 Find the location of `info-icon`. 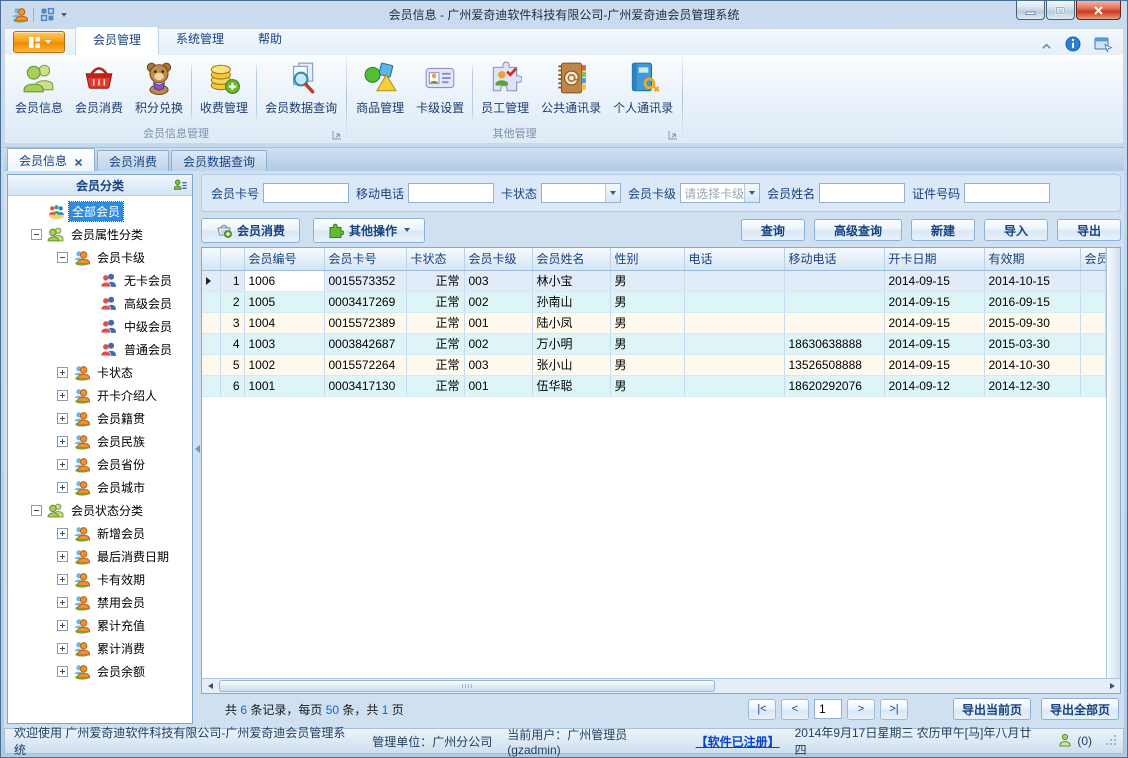

info-icon is located at coordinates (1073, 45).